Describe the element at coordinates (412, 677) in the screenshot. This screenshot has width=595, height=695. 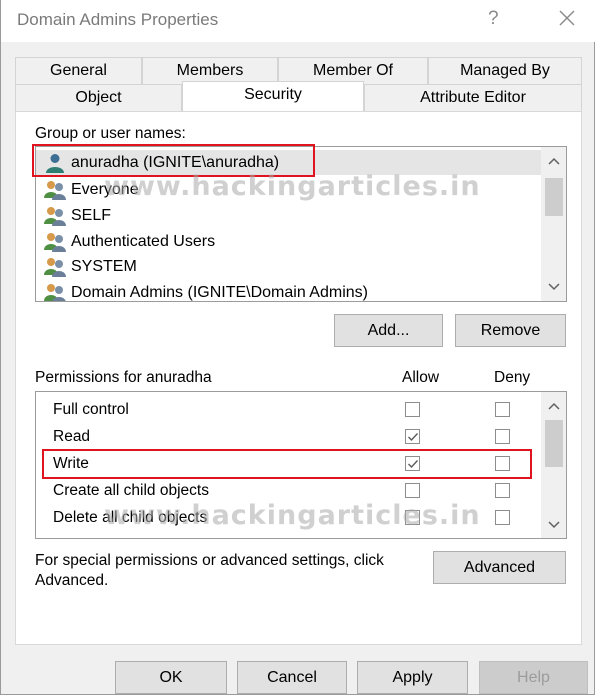
I see `apply-button: Apply` at that location.